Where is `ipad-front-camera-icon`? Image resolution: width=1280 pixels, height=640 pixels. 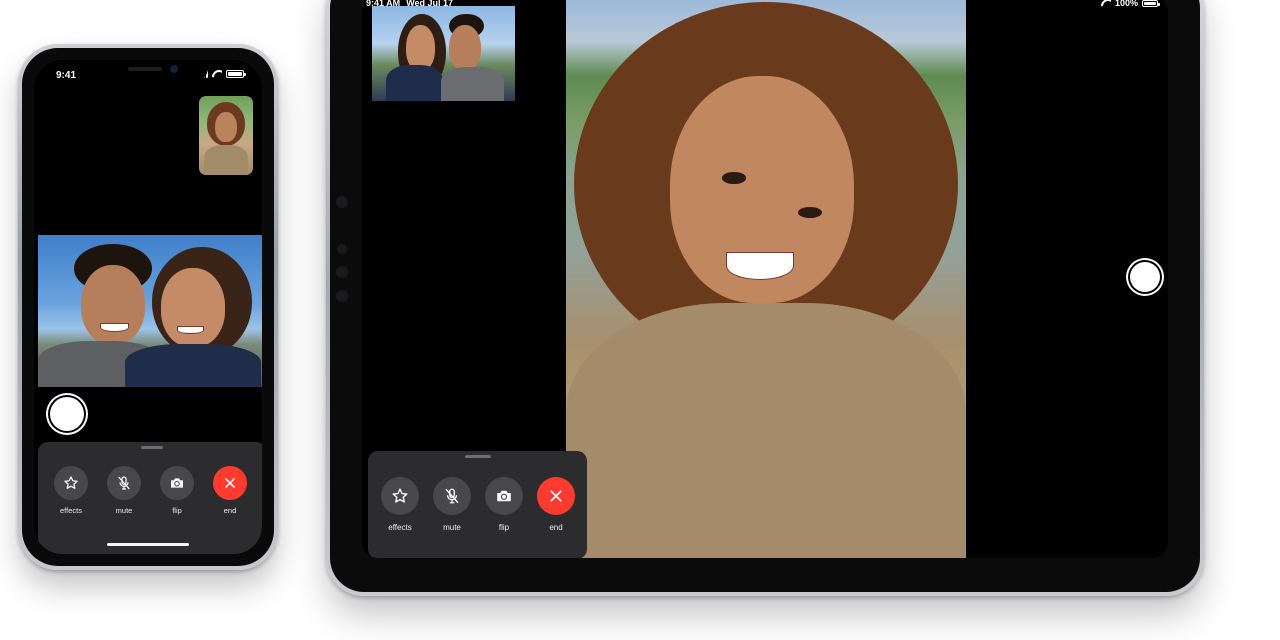 ipad-front-camera-icon is located at coordinates (342, 249).